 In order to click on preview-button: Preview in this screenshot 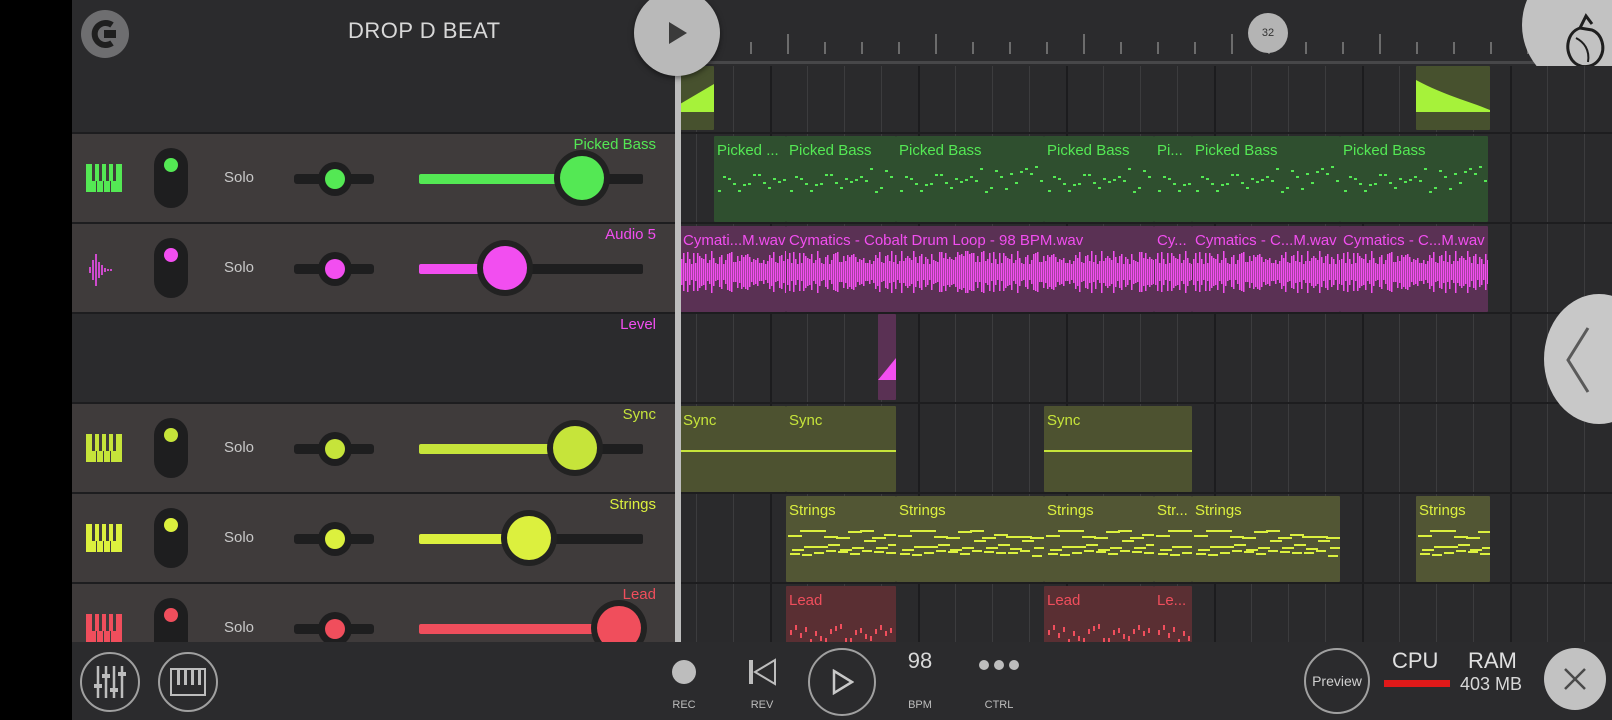, I will do `click(1337, 681)`.